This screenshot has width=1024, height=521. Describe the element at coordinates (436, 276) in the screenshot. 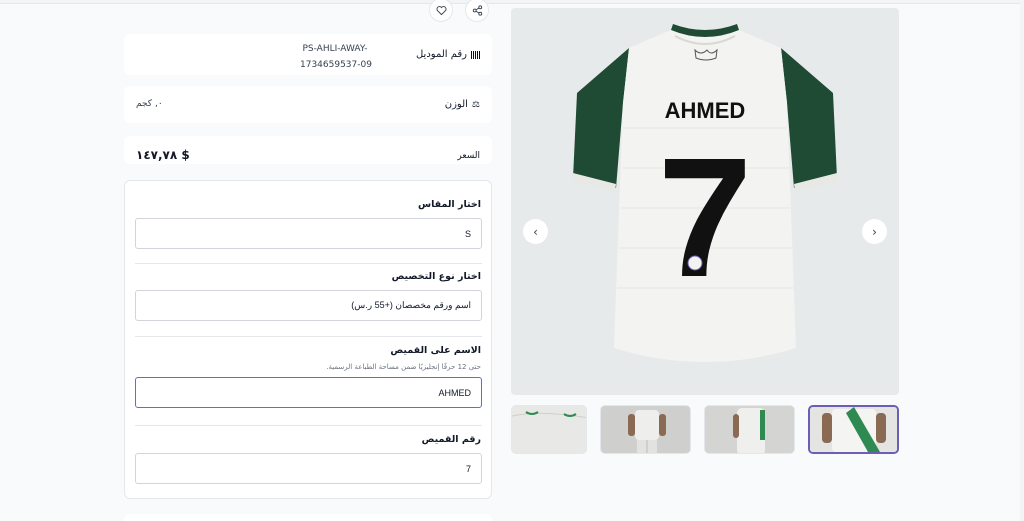

I see `customization-type-label: اختار نوع التخصيص` at that location.